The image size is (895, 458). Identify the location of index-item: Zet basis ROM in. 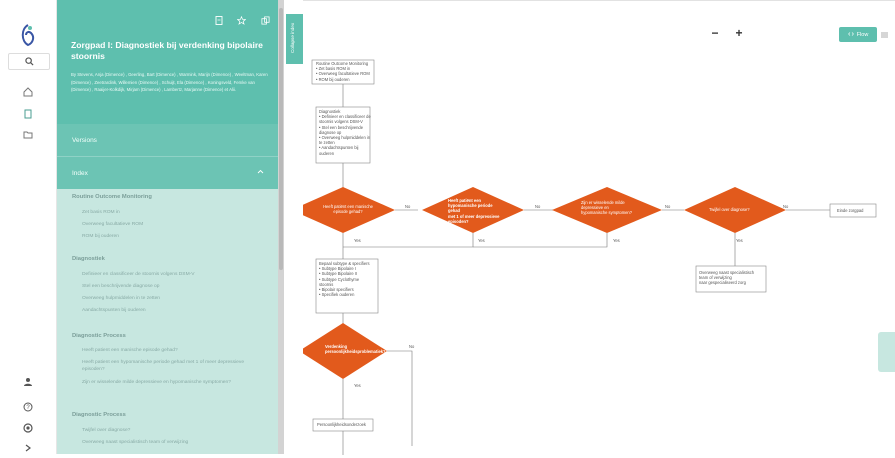
(101, 213).